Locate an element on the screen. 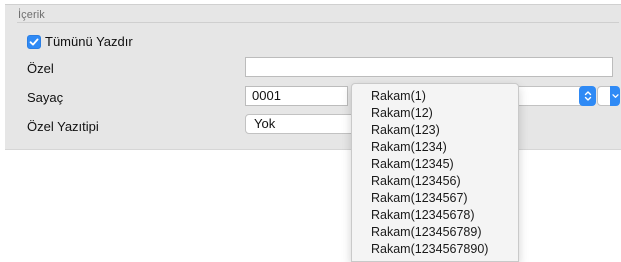 This screenshot has width=621, height=262. up-down-chevron-icon is located at coordinates (587, 96).